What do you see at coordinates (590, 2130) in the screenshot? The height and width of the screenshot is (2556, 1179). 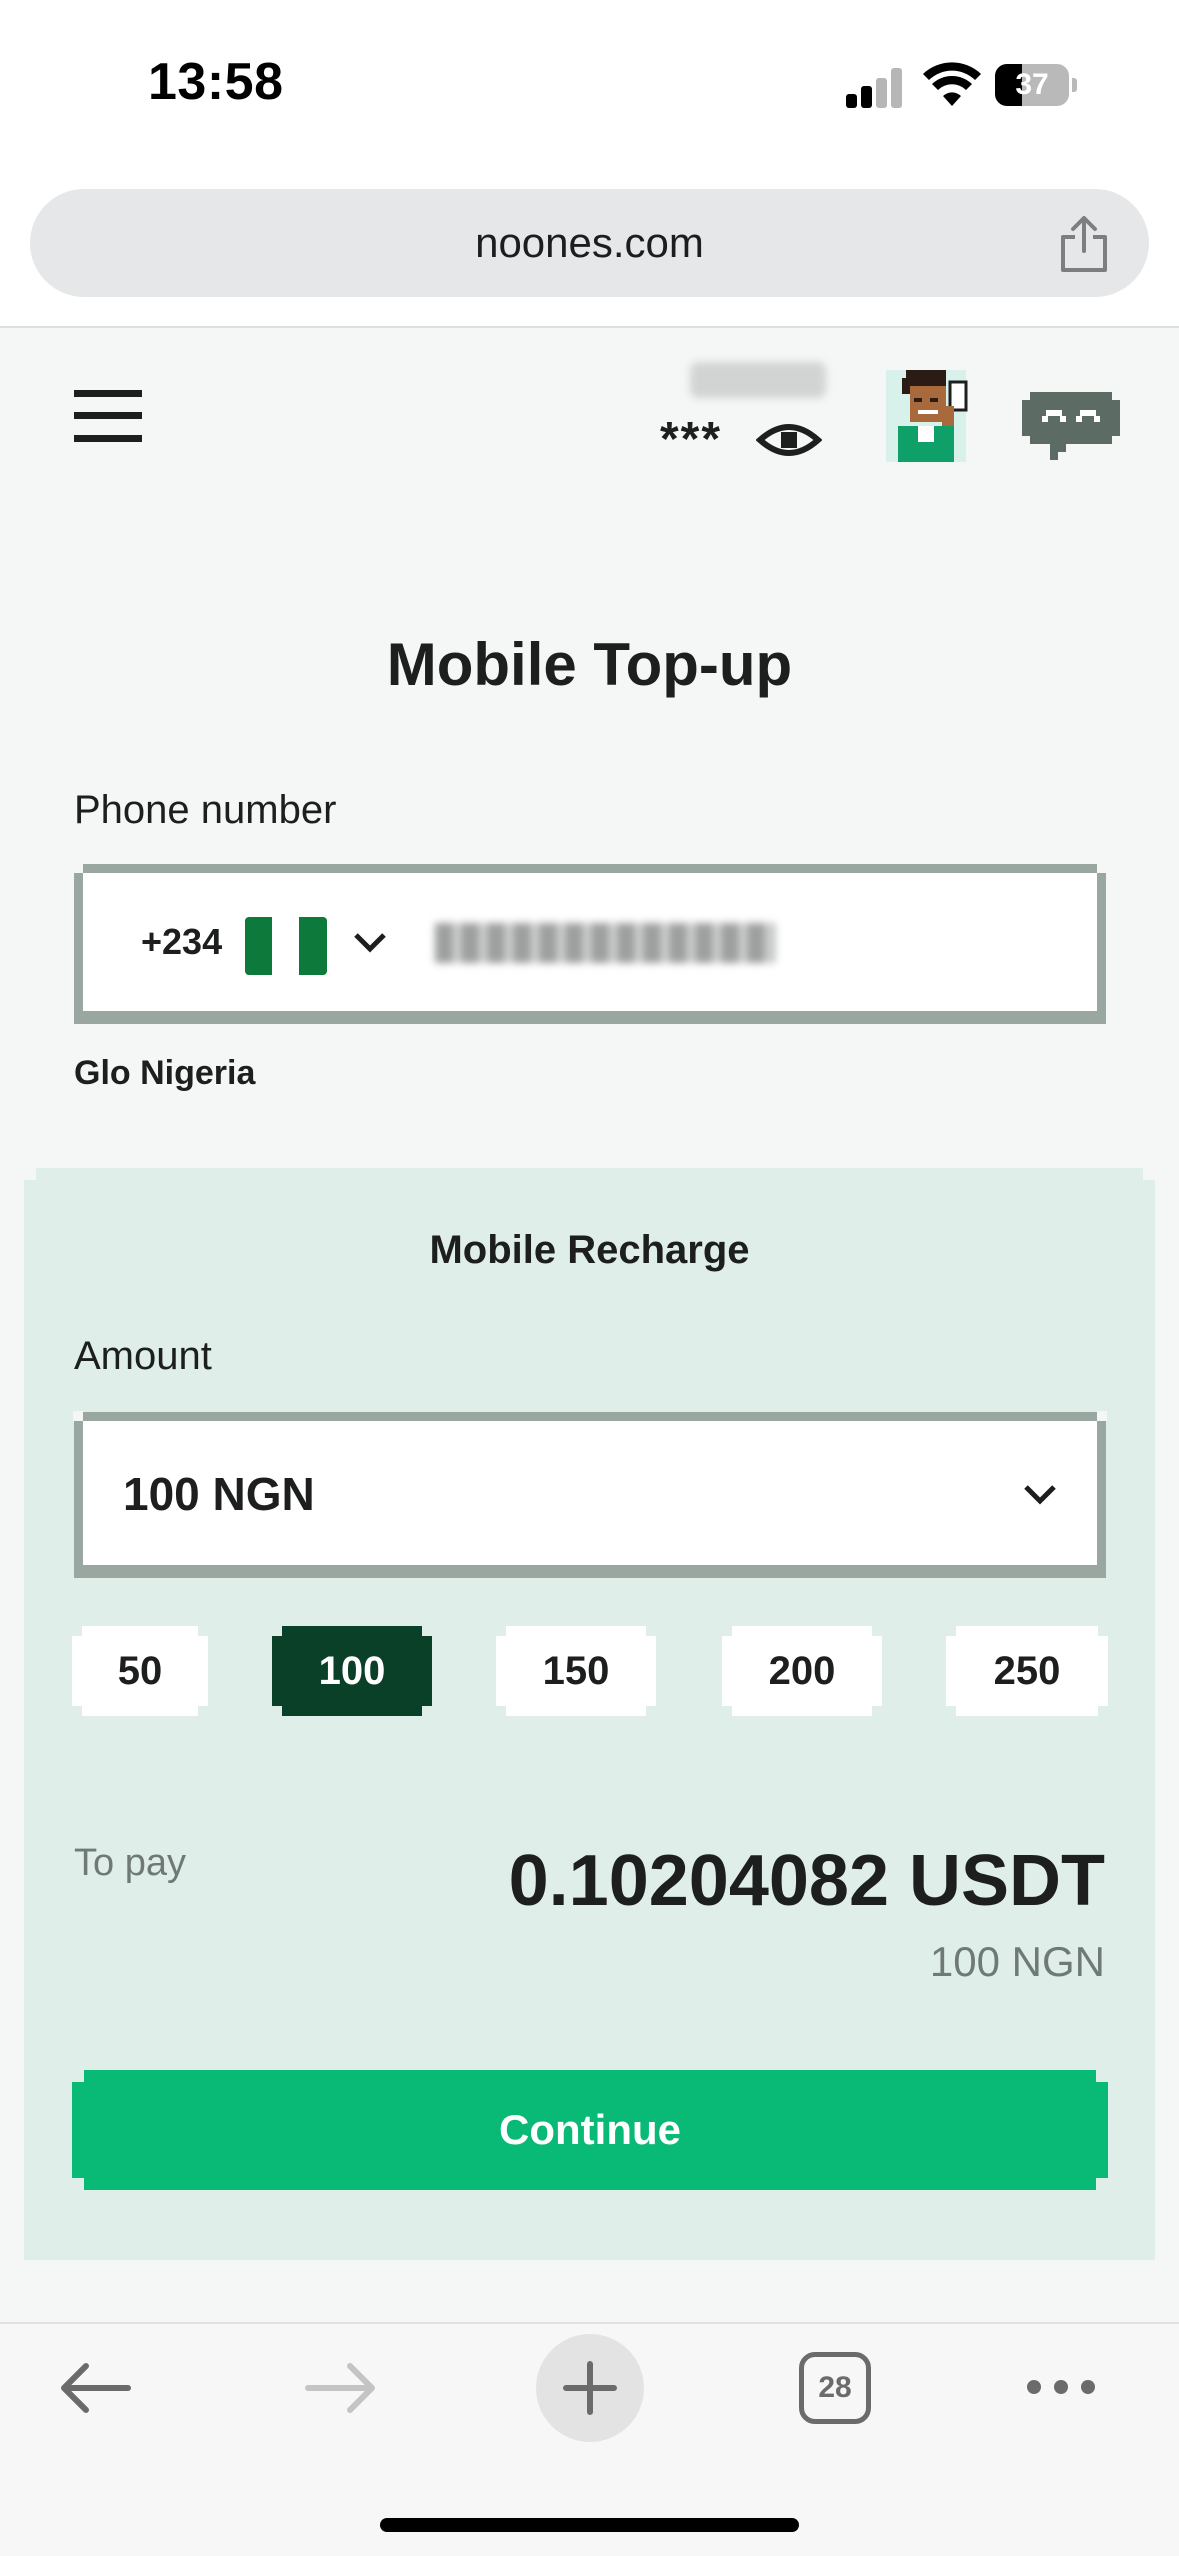 I see `continue-button: Continue` at bounding box center [590, 2130].